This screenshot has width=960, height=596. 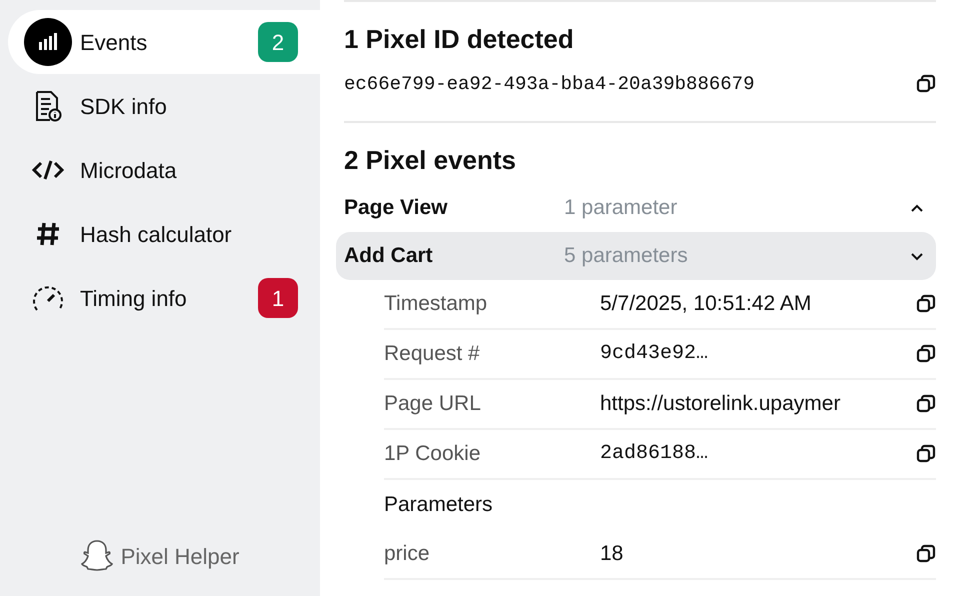 I want to click on event-name: Page View, so click(x=396, y=208).